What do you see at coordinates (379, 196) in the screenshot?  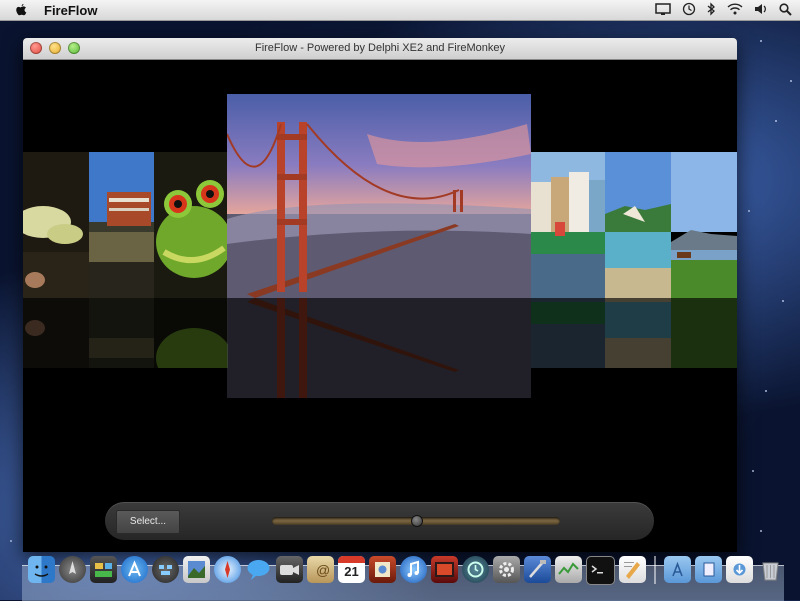 I see `coverflow-photo-golden-gate-bridge` at bounding box center [379, 196].